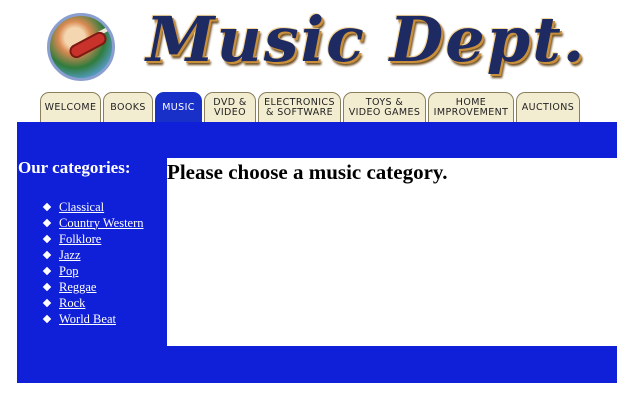 The width and height of the screenshot is (640, 400). What do you see at coordinates (68, 271) in the screenshot?
I see `category-link-pop: Pop` at bounding box center [68, 271].